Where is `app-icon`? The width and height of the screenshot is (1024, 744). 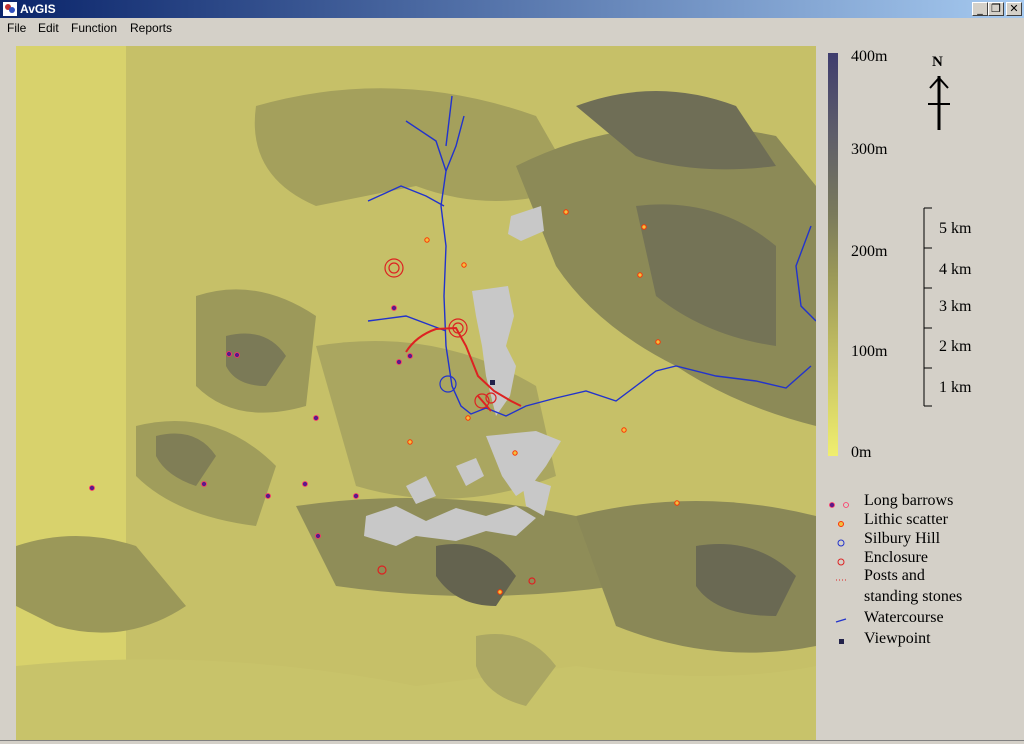 app-icon is located at coordinates (10, 9).